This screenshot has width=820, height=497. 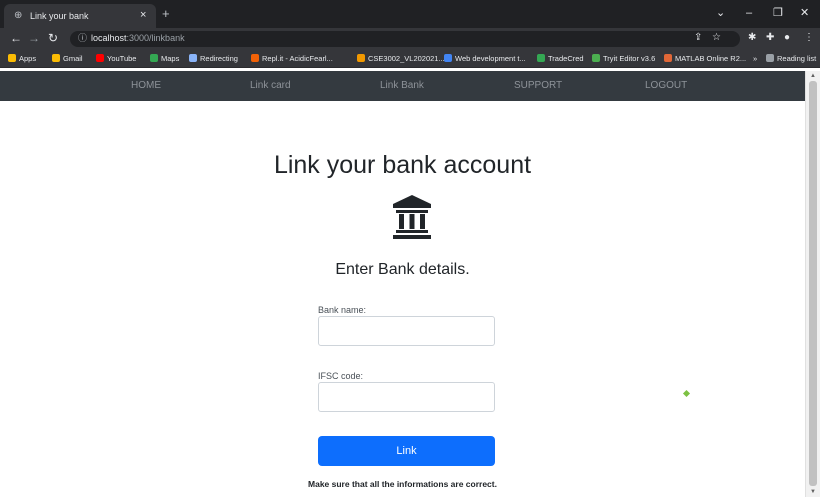 What do you see at coordinates (560, 58) in the screenshot?
I see `bookmark-tradecred: TradeCred` at bounding box center [560, 58].